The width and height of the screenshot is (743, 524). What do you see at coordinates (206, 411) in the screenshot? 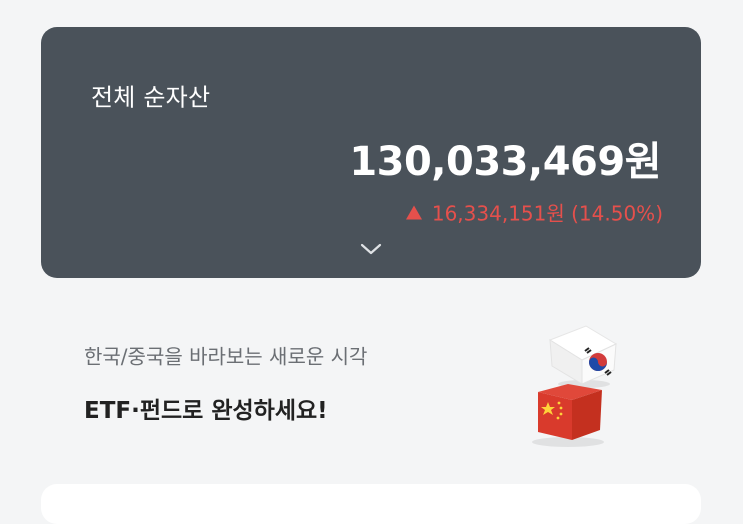
I see `promo-headline: ETF·펀드로 완성하세요!` at bounding box center [206, 411].